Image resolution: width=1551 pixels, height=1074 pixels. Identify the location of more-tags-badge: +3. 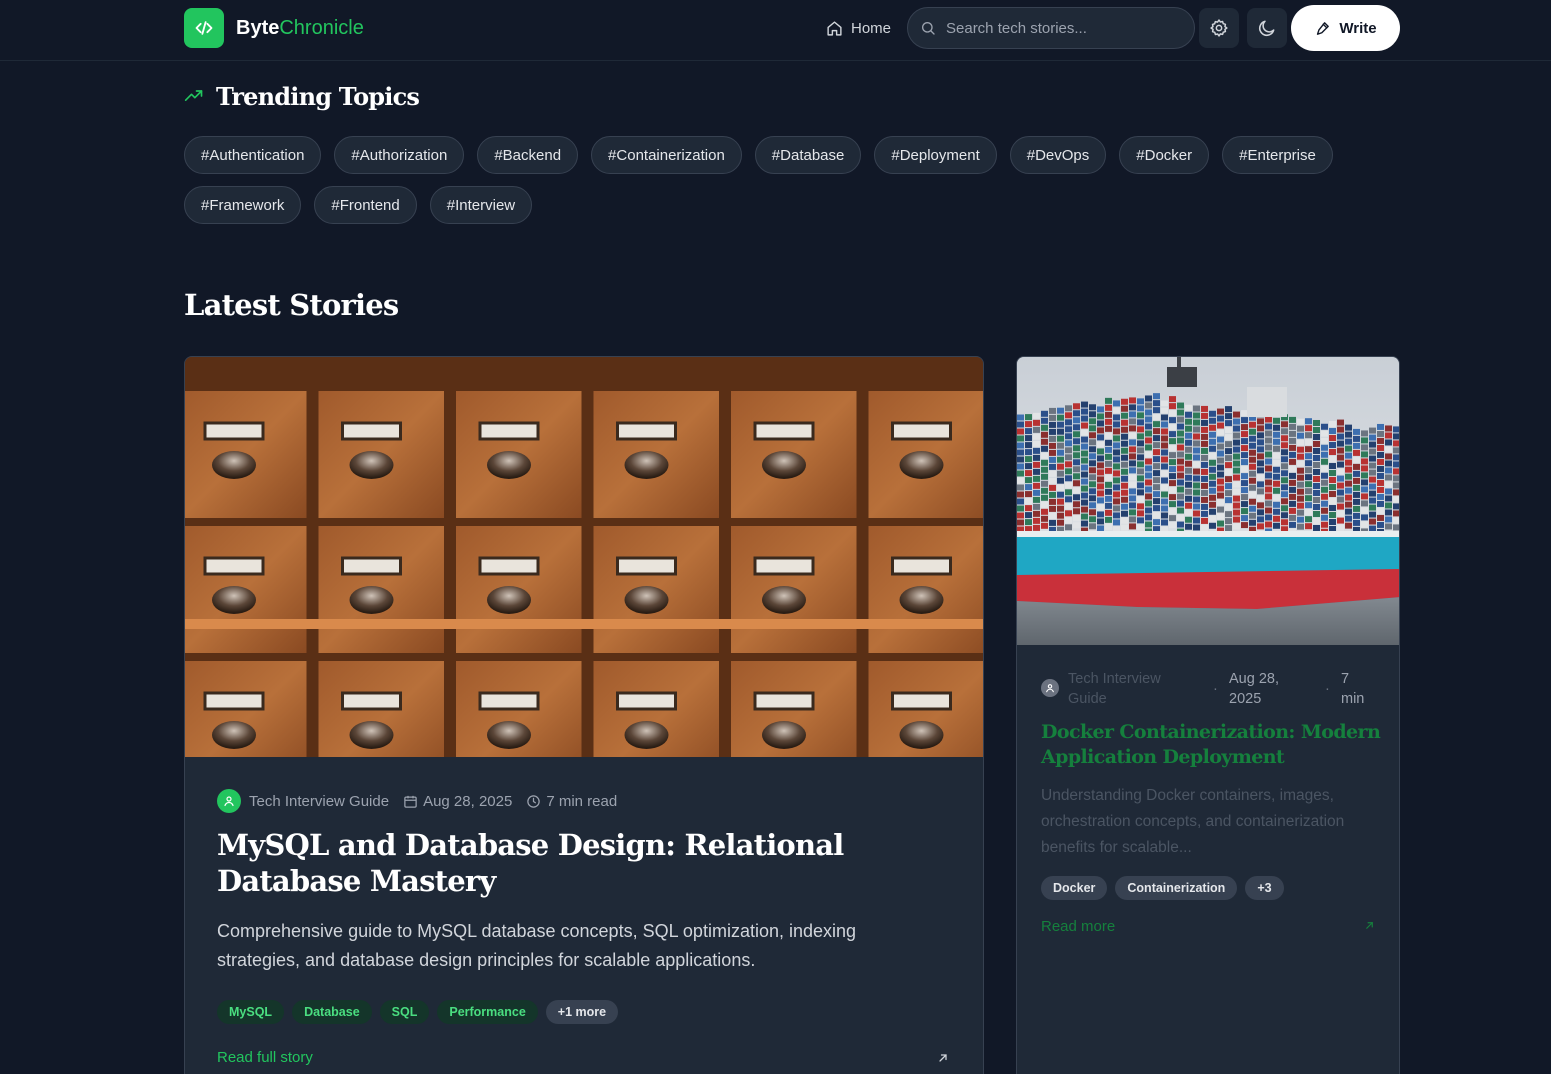
(1264, 888).